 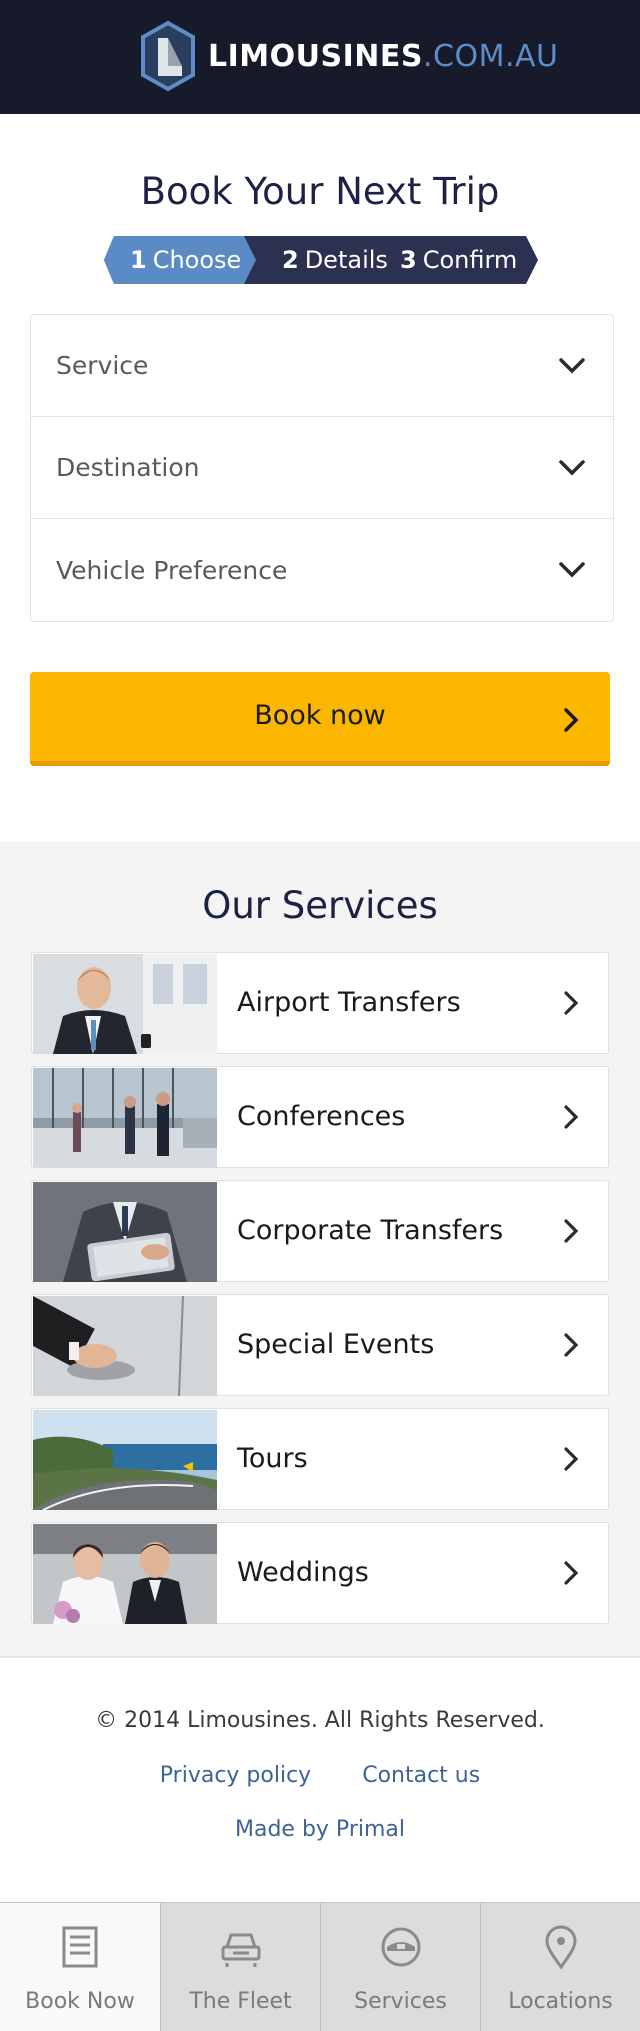 What do you see at coordinates (125, 1232) in the screenshot?
I see `corporate-transfers-image` at bounding box center [125, 1232].